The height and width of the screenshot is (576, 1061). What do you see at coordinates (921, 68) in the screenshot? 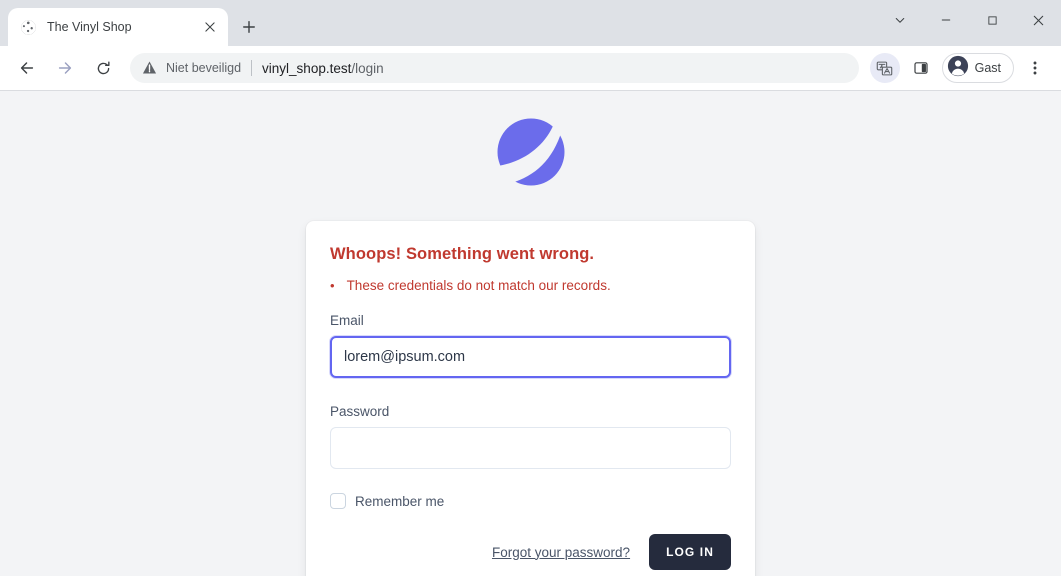
I see `side-panel-icon` at bounding box center [921, 68].